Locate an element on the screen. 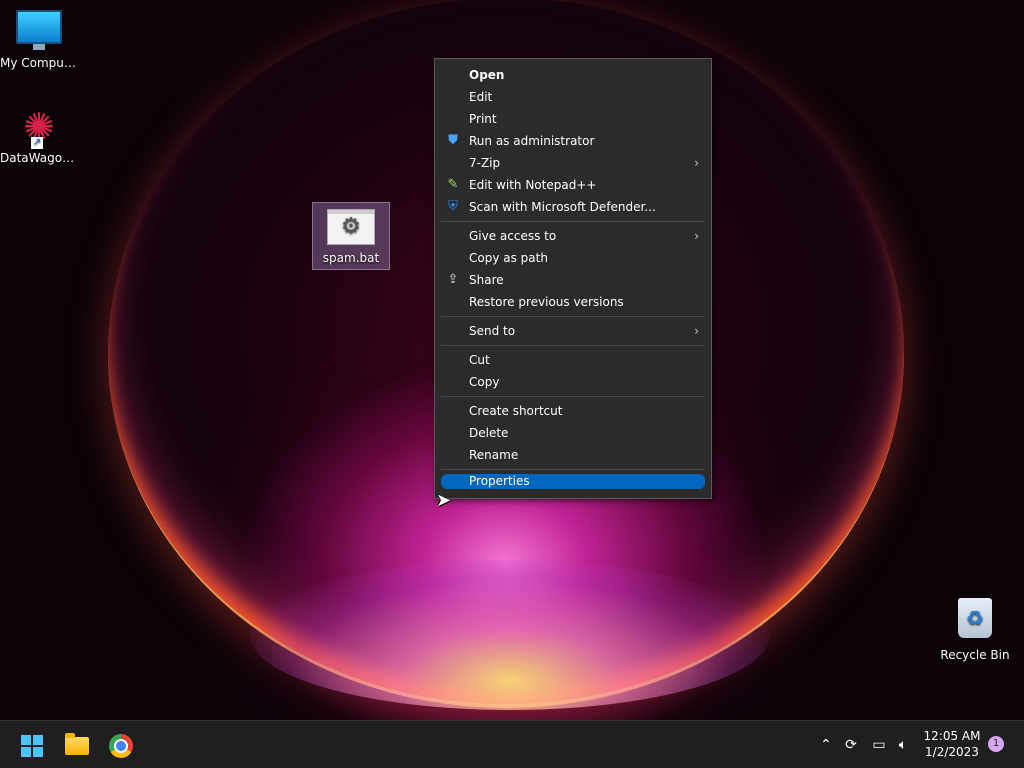 This screenshot has width=1024, height=768. chrome-icon is located at coordinates (121, 745).